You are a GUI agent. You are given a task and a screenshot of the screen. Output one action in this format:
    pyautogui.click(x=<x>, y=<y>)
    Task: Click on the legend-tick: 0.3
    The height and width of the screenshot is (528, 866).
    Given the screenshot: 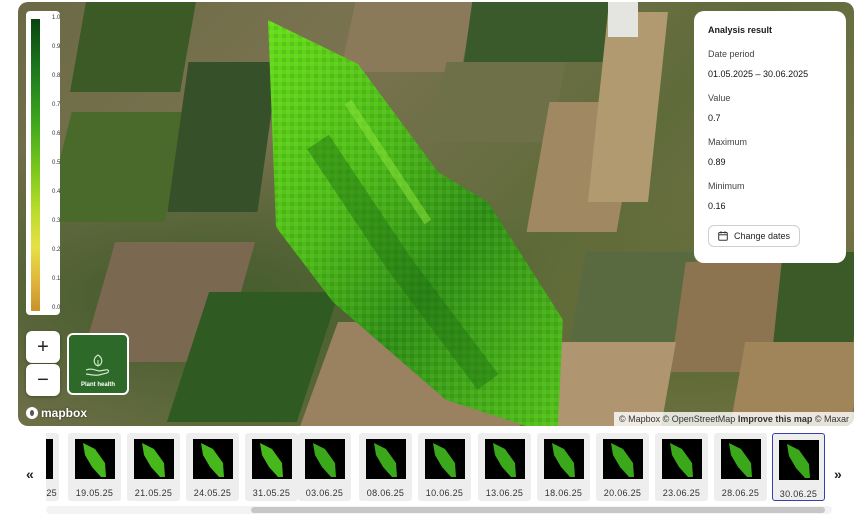 What is the action you would take?
    pyautogui.click(x=56, y=221)
    